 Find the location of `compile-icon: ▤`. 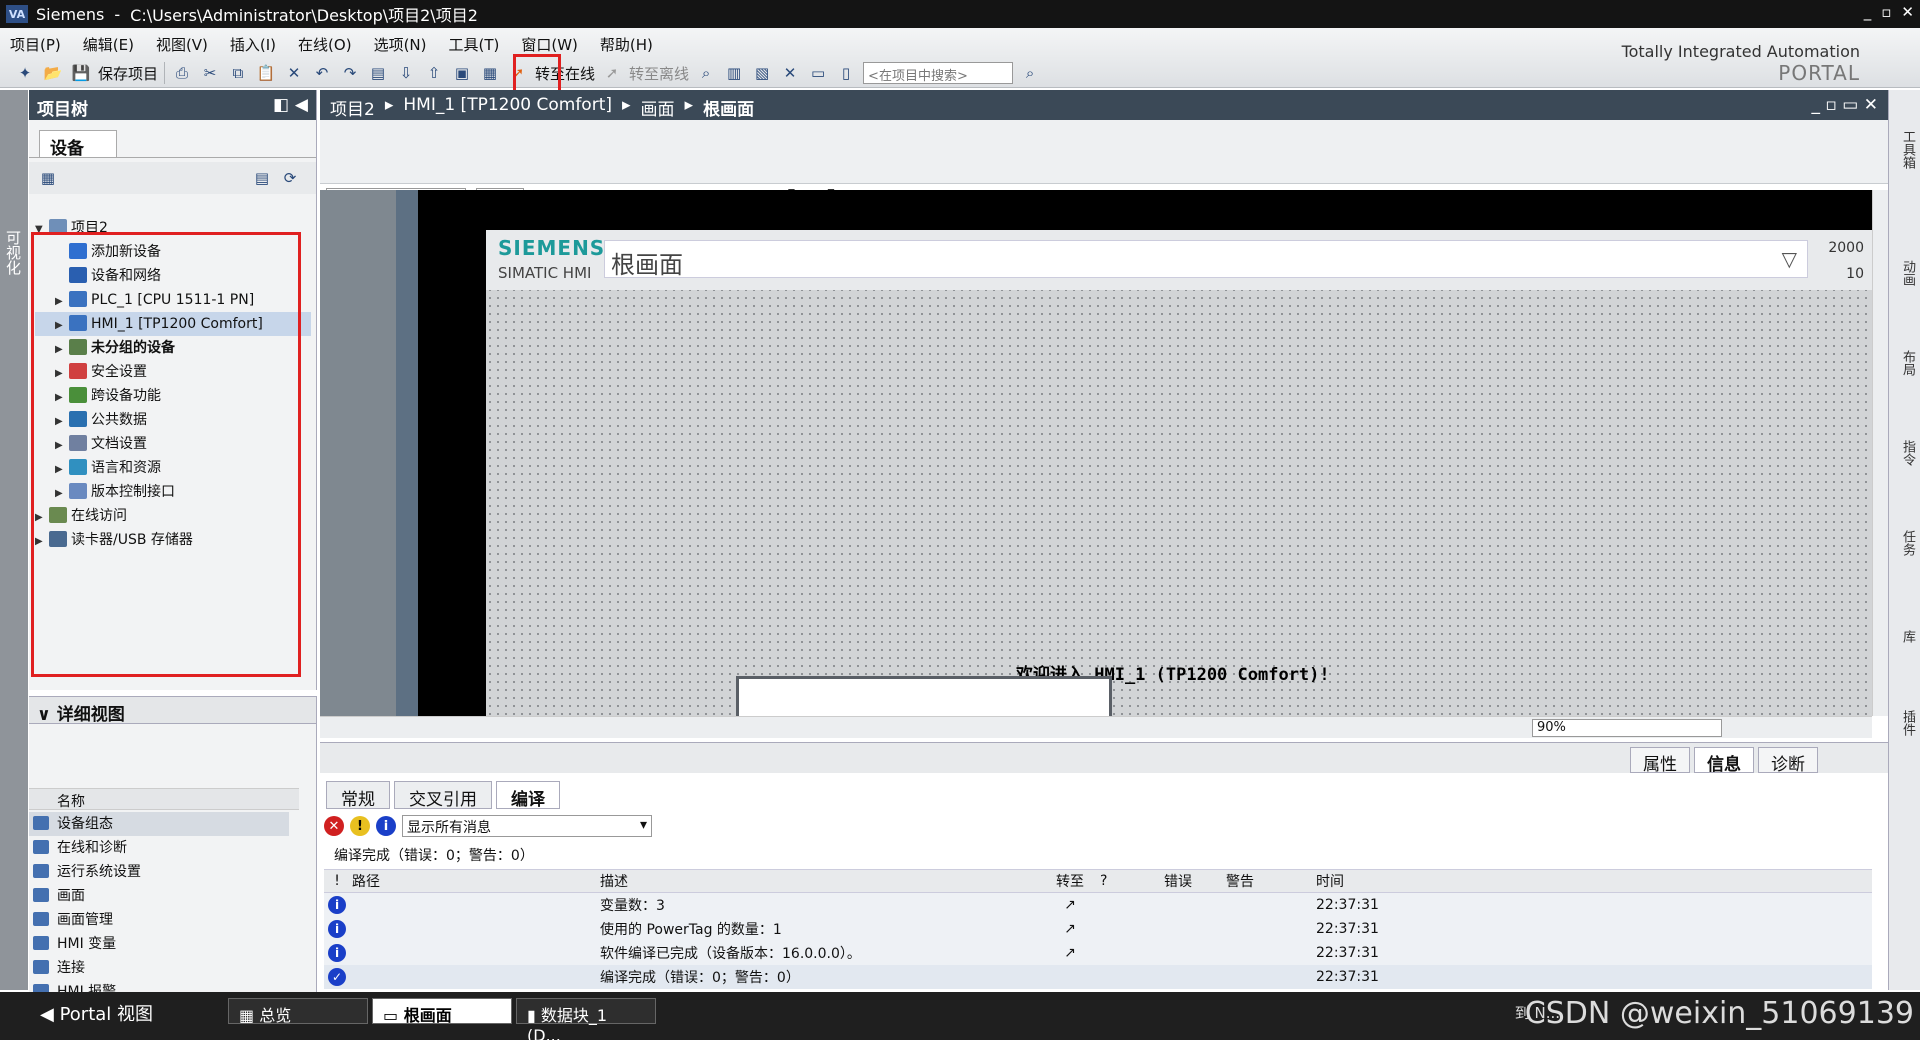

compile-icon: ▤ is located at coordinates (378, 73).